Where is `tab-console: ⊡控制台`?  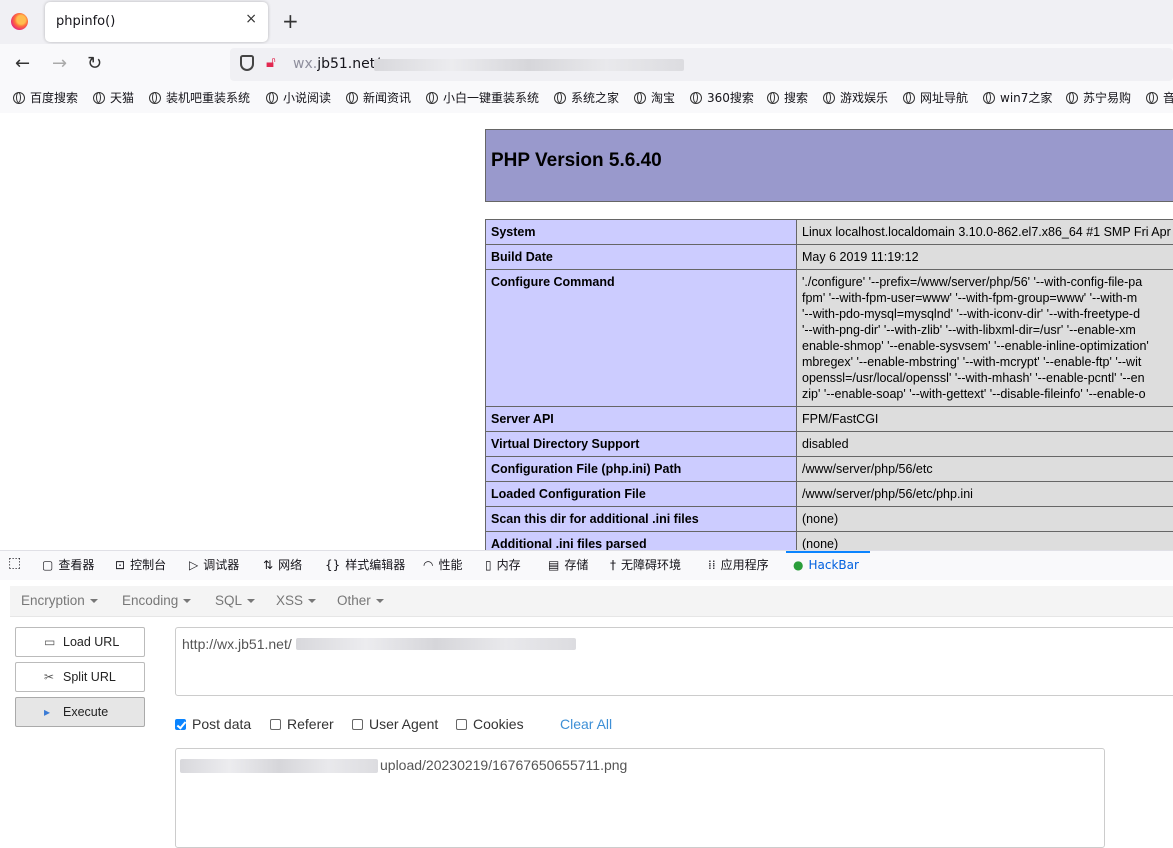
tab-console: ⊡控制台 is located at coordinates (140, 565).